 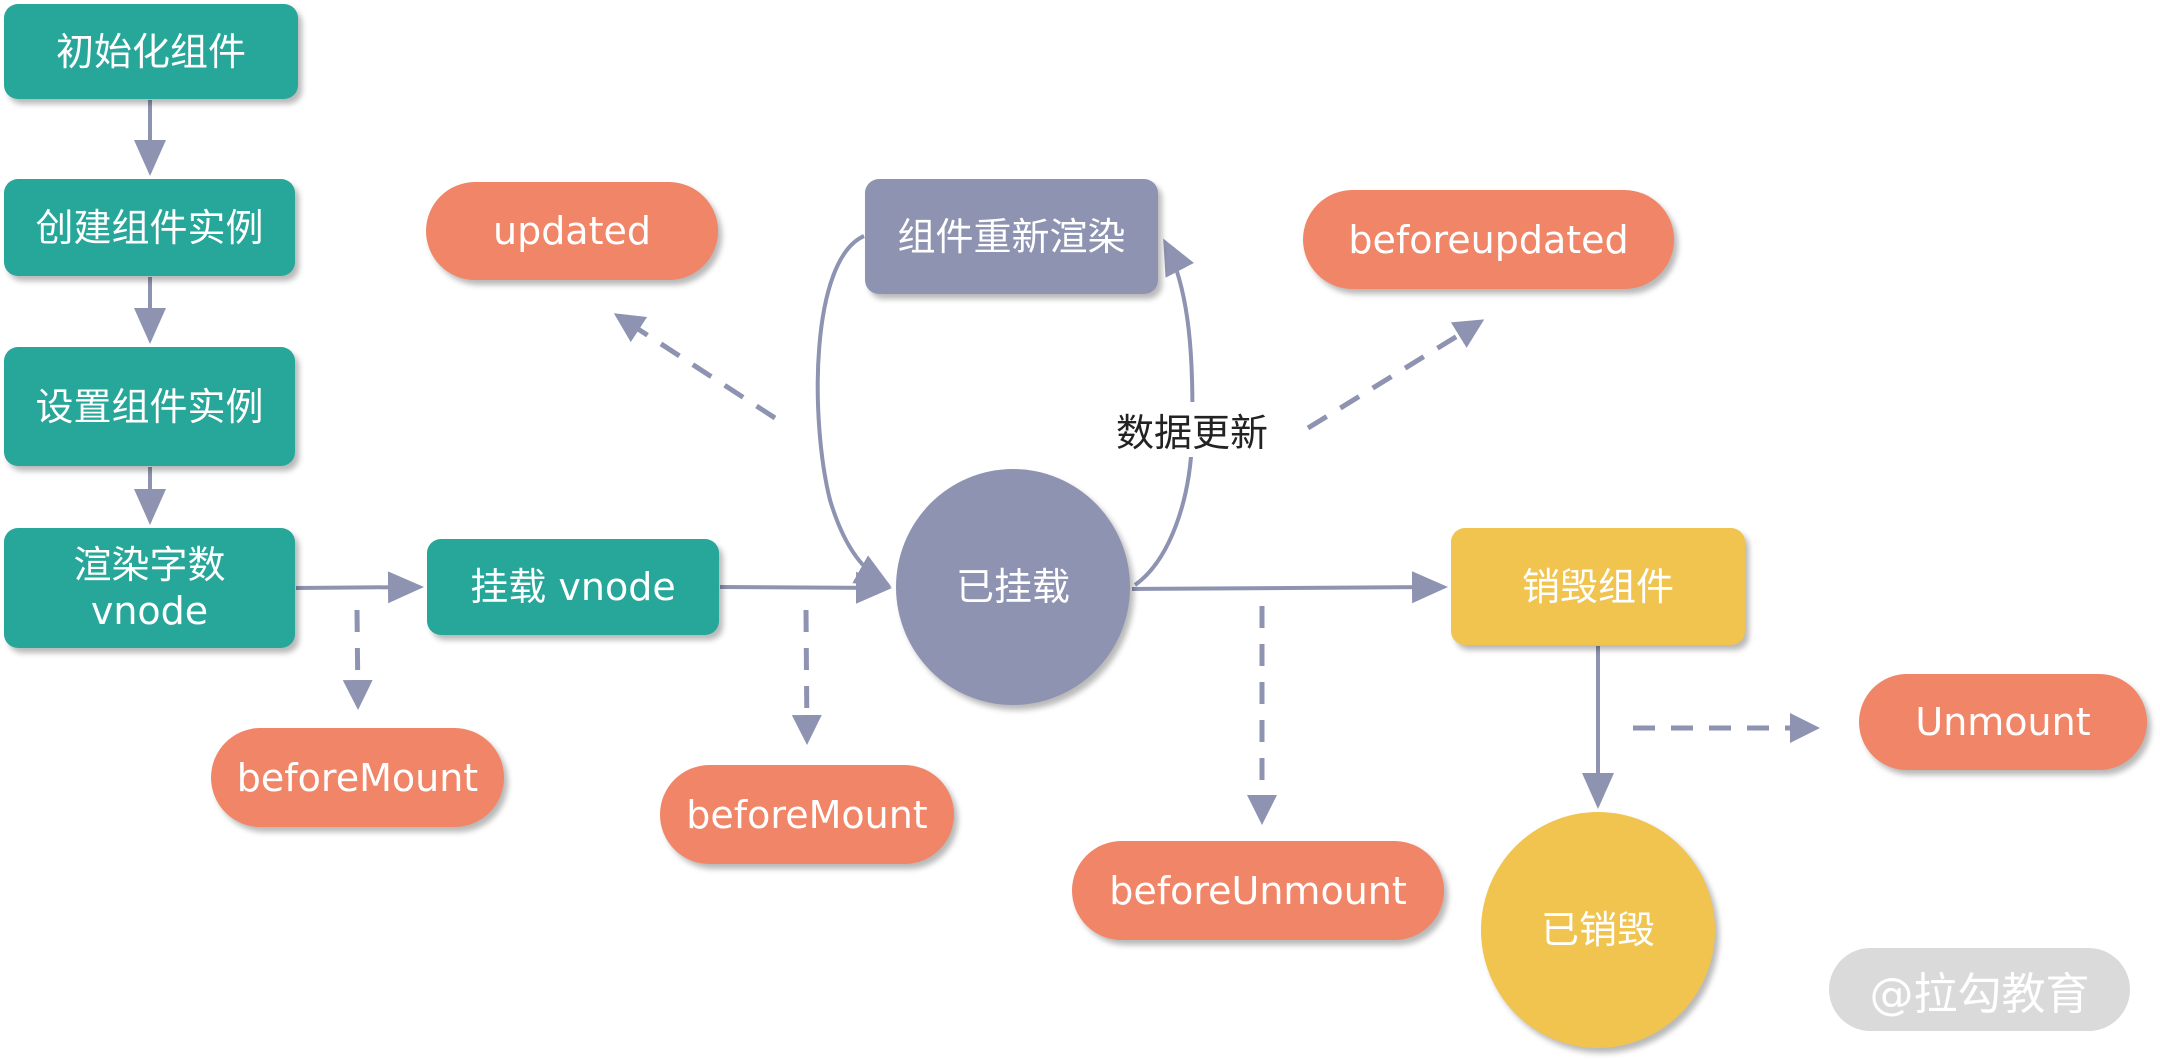 I want to click on destroy-component-node: 销毁组件, so click(x=1598, y=586).